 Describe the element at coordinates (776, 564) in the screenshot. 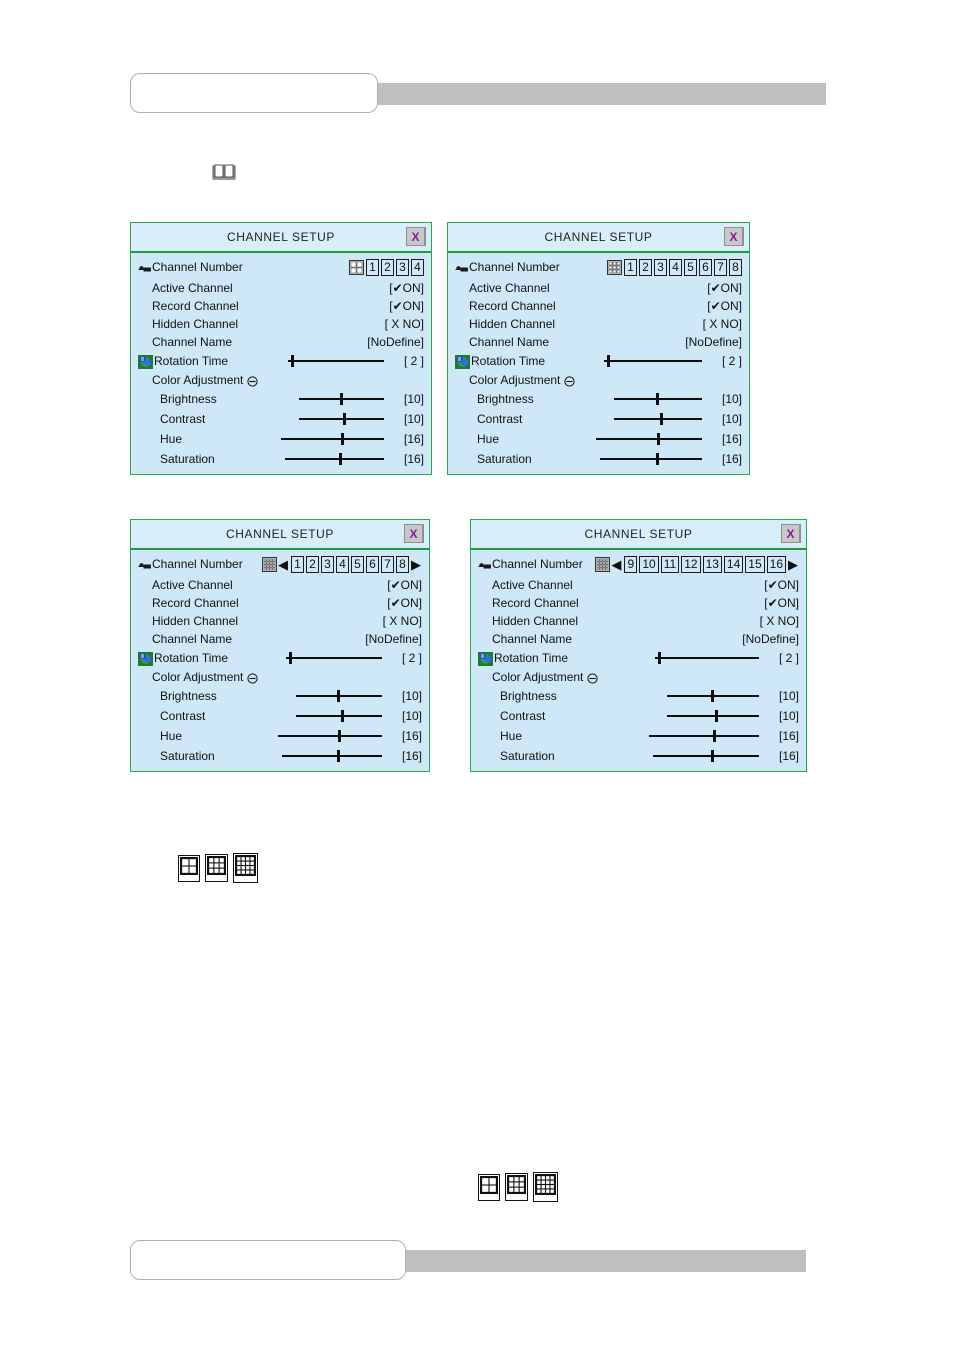

I see `channel-number-button-16: 16` at that location.